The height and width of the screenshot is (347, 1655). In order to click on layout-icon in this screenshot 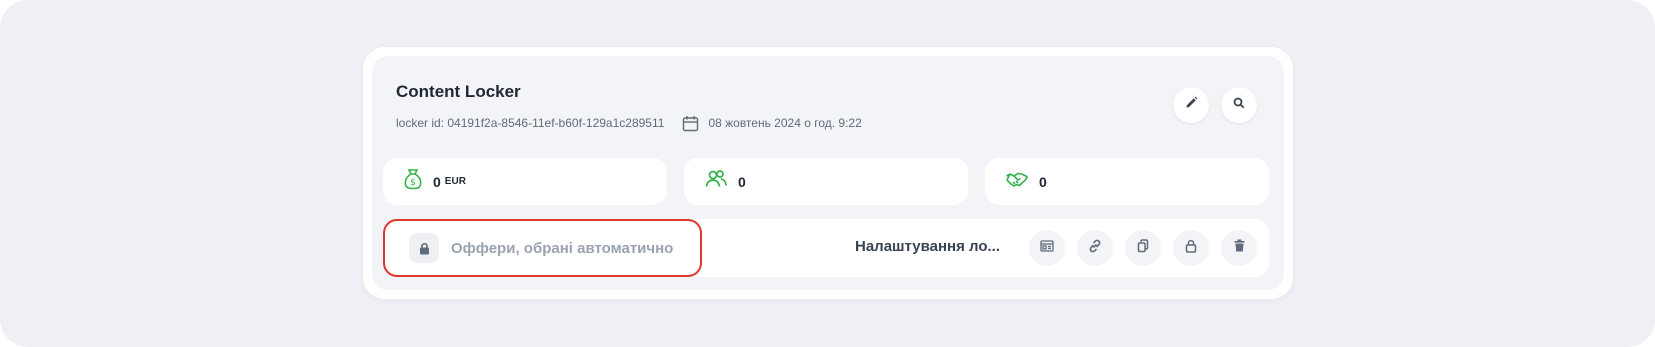, I will do `click(1047, 248)`.